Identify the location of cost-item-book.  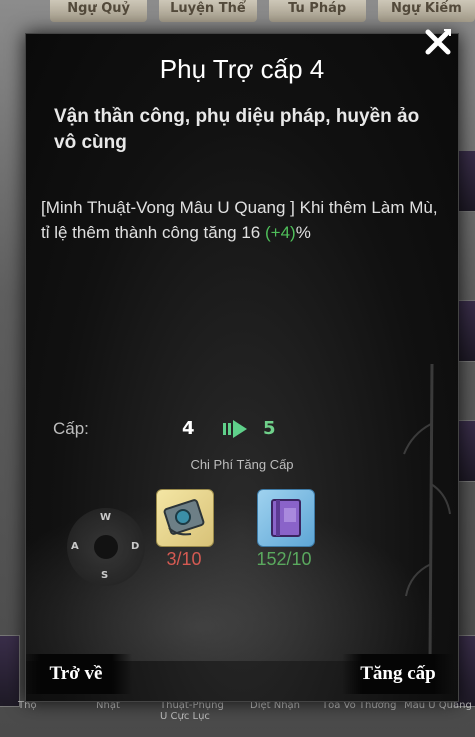
(286, 518).